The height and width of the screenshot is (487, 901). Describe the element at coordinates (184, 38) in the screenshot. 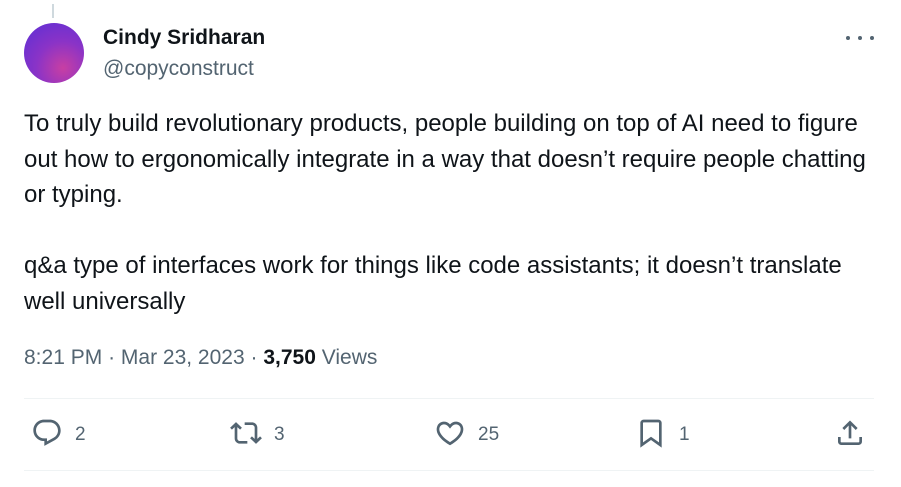

I see `author-display-name: Cindy Sridharan` at that location.